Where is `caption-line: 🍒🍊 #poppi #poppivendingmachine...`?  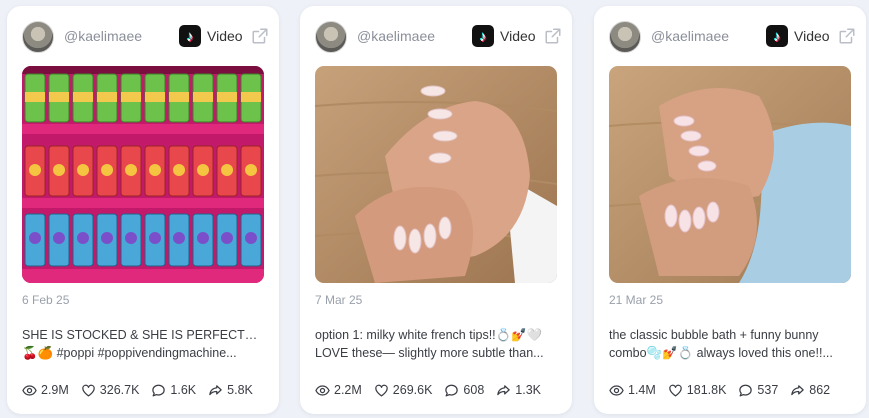 caption-line: 🍒🍊 #poppi #poppivendingmachine... is located at coordinates (129, 353).